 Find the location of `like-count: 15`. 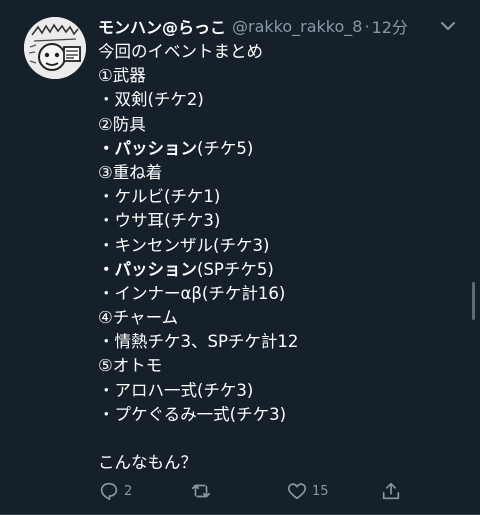

like-count: 15 is located at coordinates (320, 491).